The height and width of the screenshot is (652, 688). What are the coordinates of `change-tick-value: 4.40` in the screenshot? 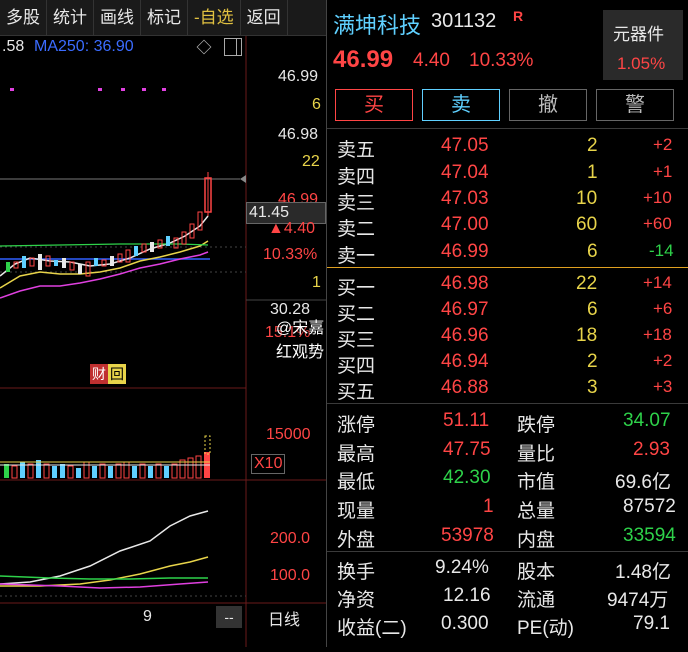 It's located at (299, 228).